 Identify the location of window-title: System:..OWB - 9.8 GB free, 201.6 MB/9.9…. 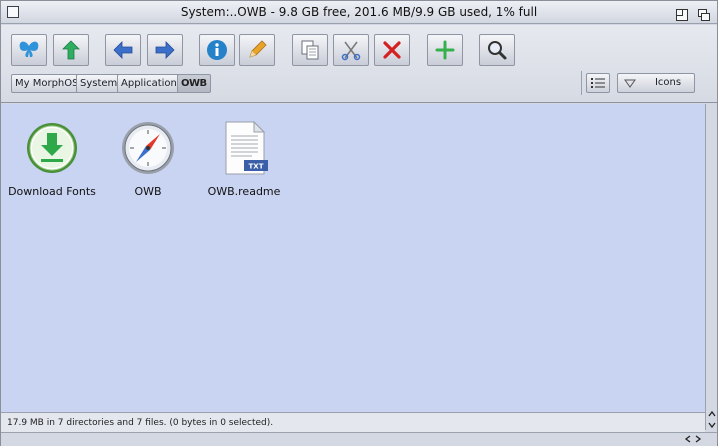
(359, 12).